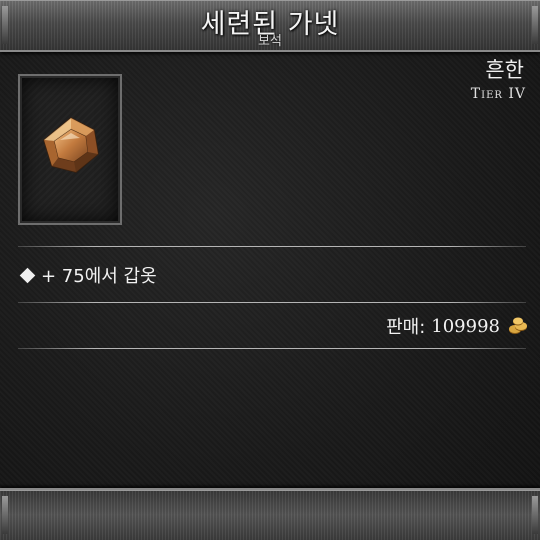 This screenshot has height=540, width=540. I want to click on tooltip-header: 세련된 가넷 보석, so click(270, 26).